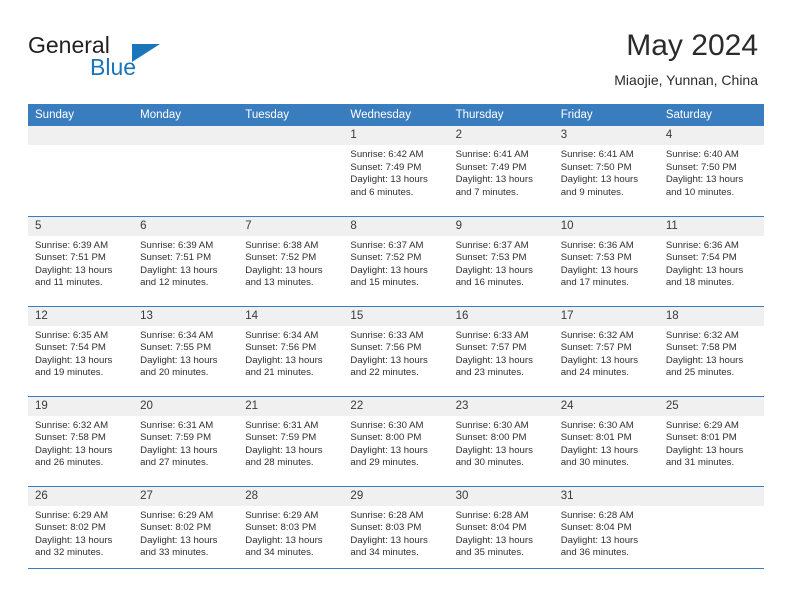  What do you see at coordinates (382, 192) in the screenshot?
I see `day-detail-daylight-line2: and 6 minutes.` at bounding box center [382, 192].